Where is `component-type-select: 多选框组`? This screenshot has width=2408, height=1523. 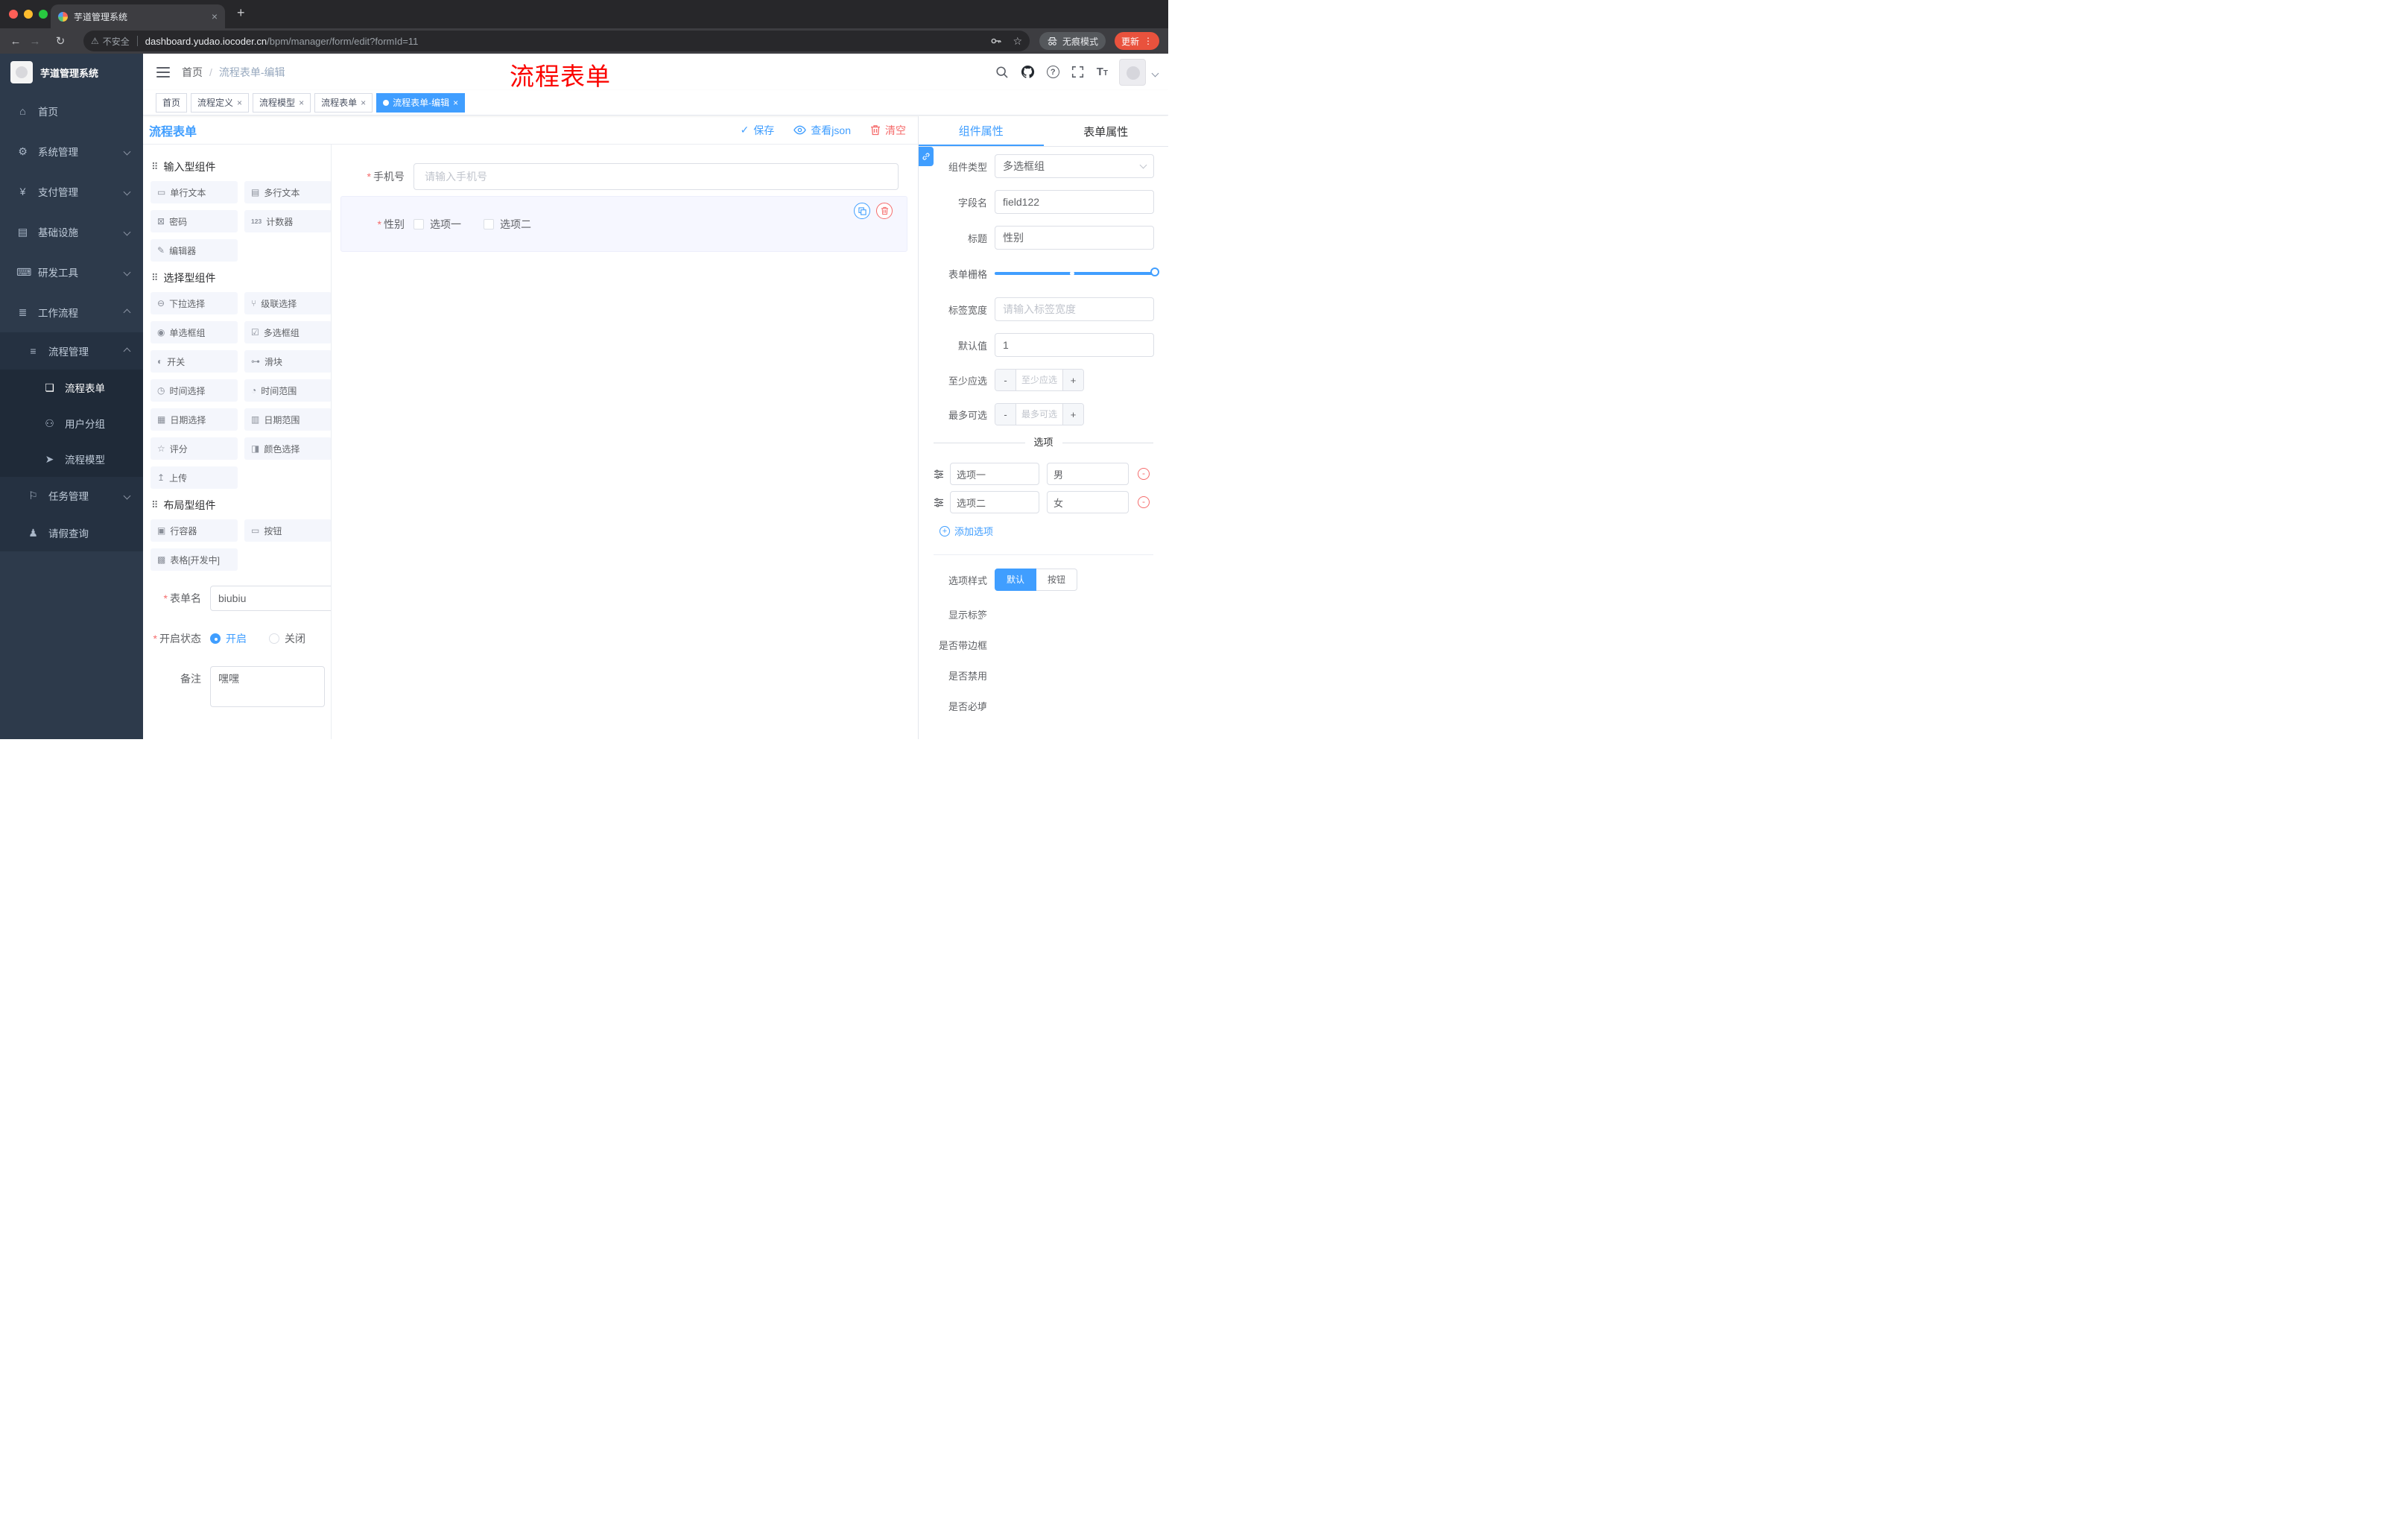 component-type-select: 多选框组 is located at coordinates (1074, 166).